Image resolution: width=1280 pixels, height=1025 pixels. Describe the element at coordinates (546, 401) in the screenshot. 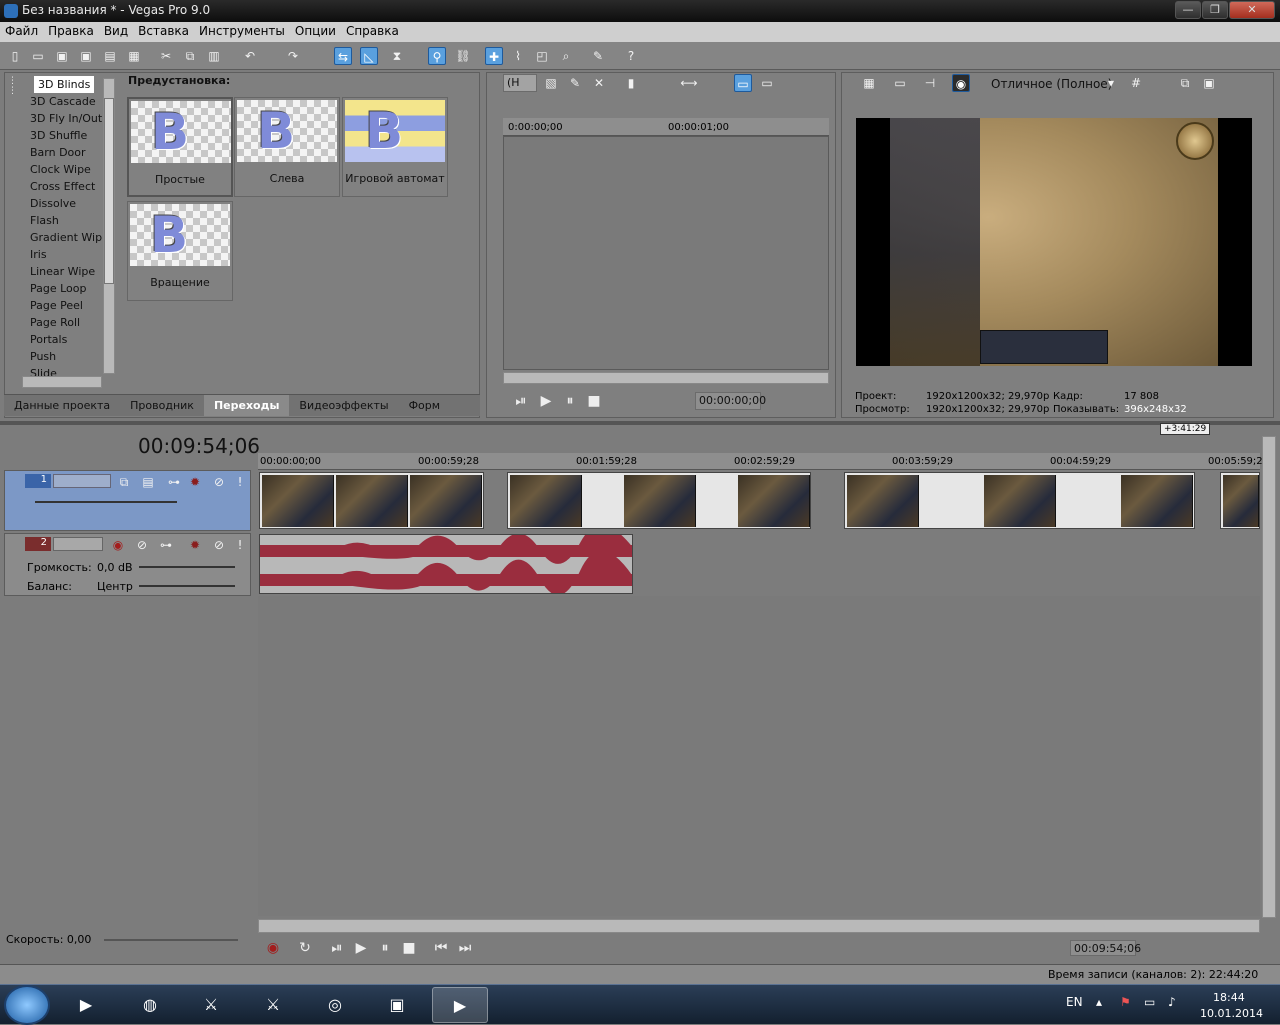

I see `play-icon: ▶` at that location.